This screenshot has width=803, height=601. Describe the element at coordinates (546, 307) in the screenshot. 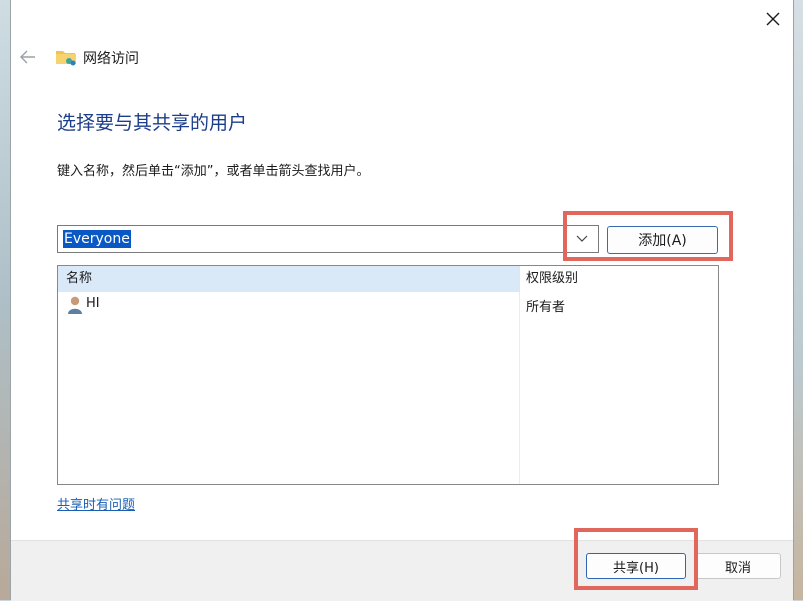

I see `row-permission: 所有者` at that location.